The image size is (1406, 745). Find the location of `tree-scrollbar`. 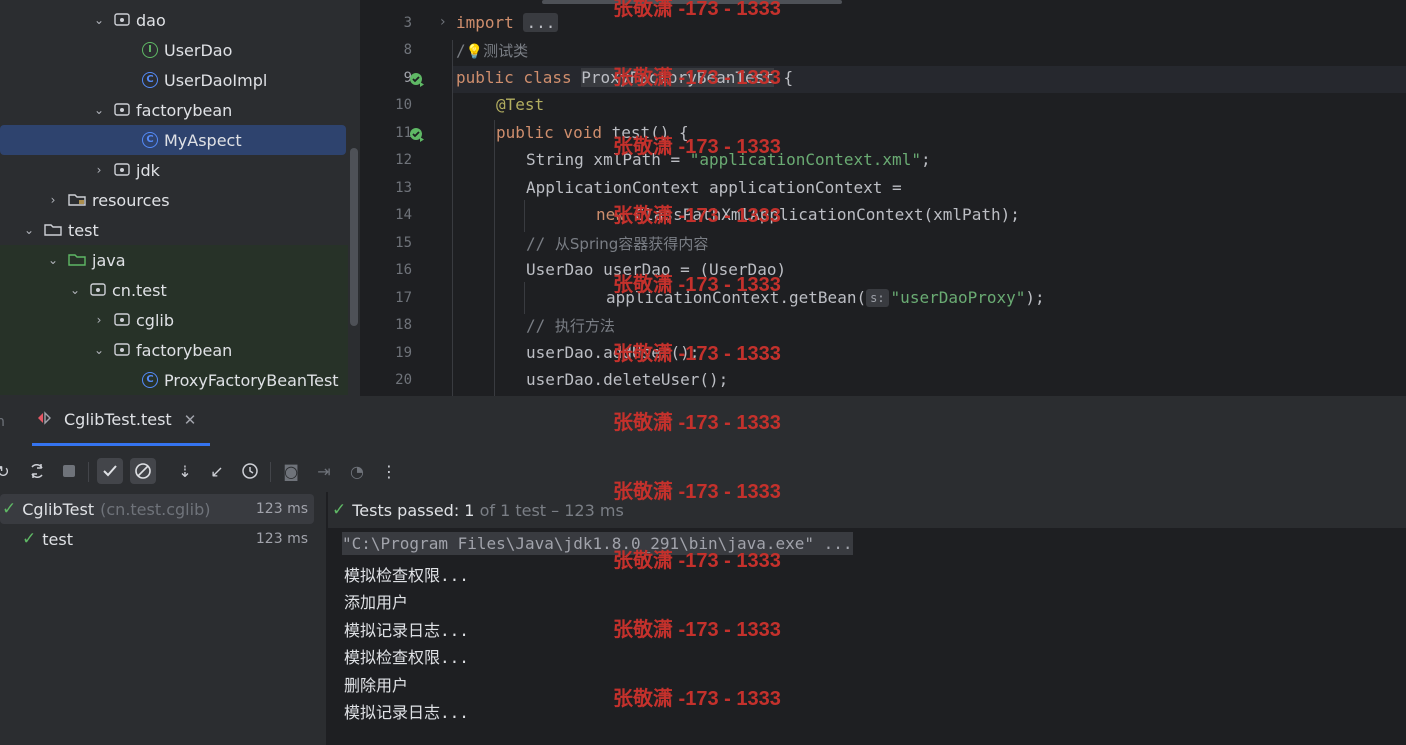

tree-scrollbar is located at coordinates (354, 237).